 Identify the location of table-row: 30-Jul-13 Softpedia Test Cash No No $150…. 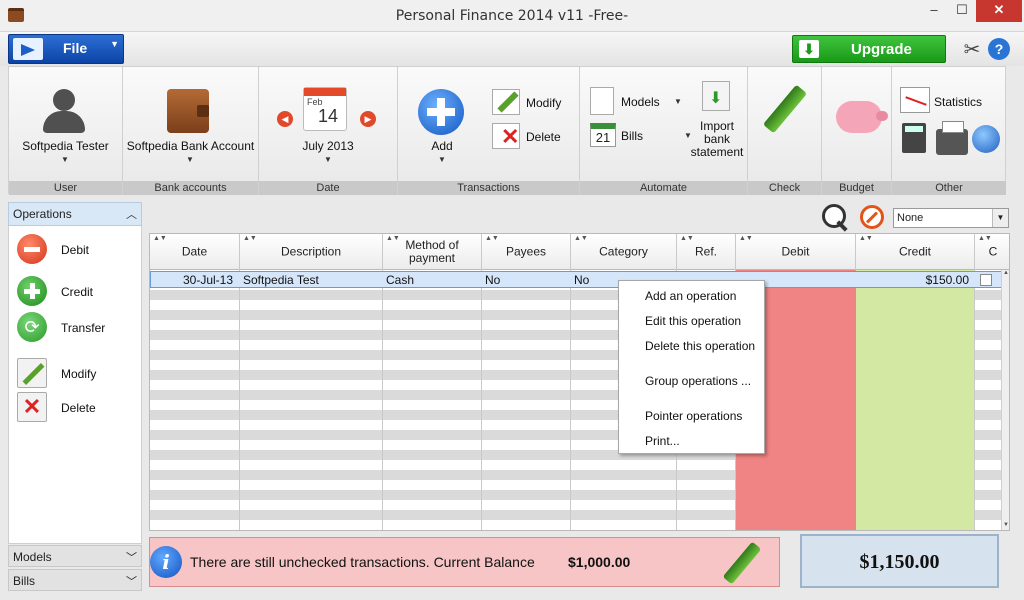
(576, 279).